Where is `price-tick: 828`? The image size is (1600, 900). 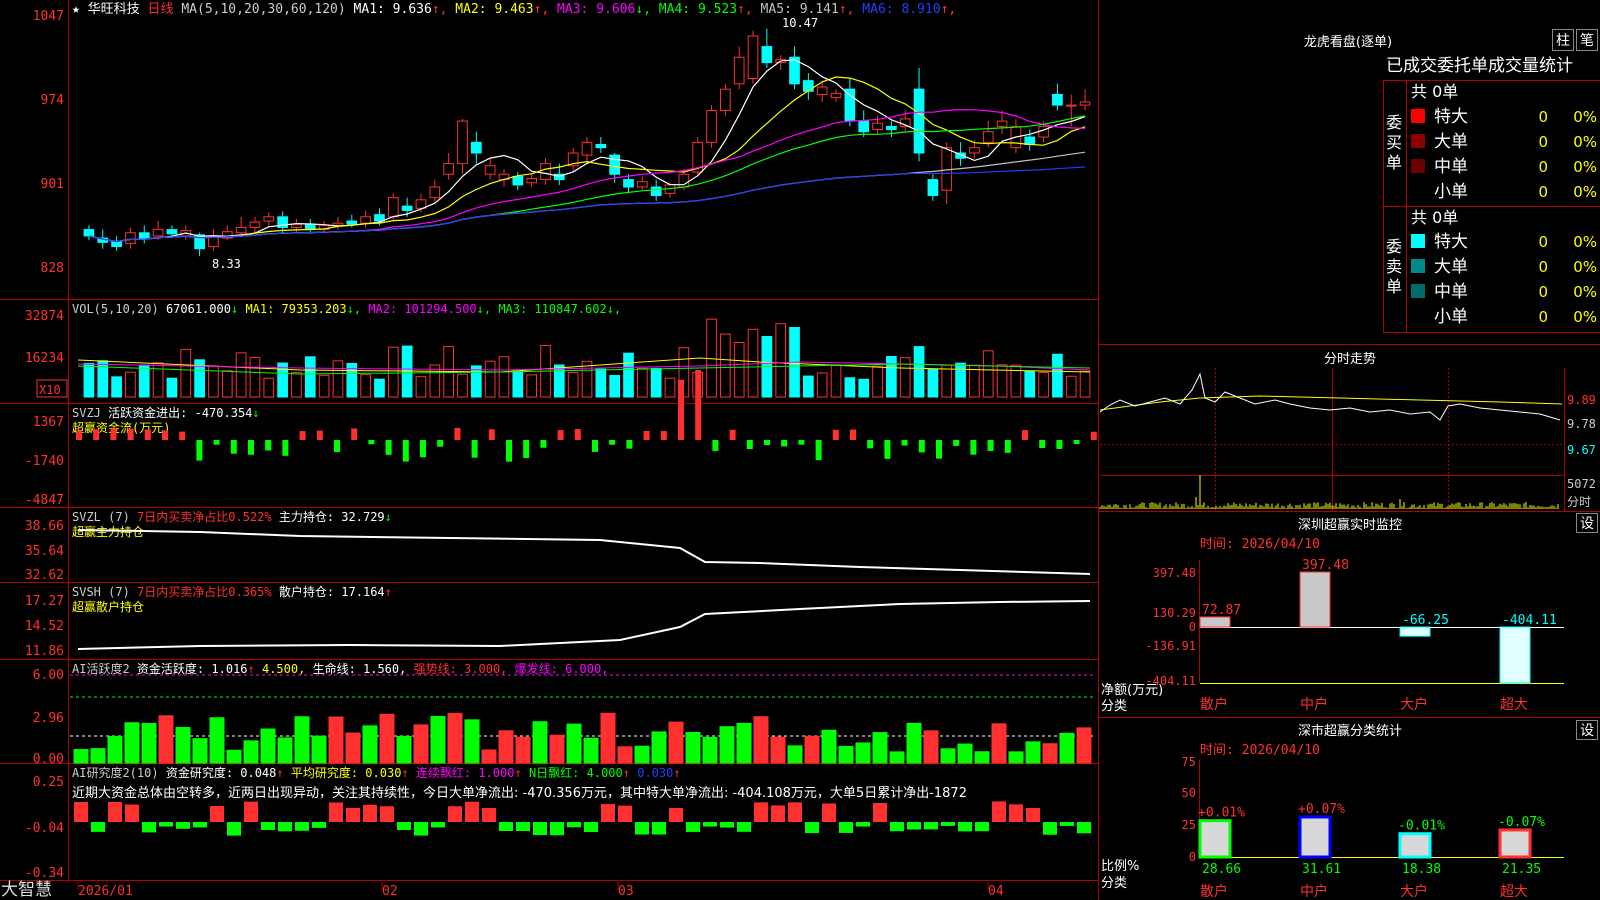 price-tick: 828 is located at coordinates (52, 268).